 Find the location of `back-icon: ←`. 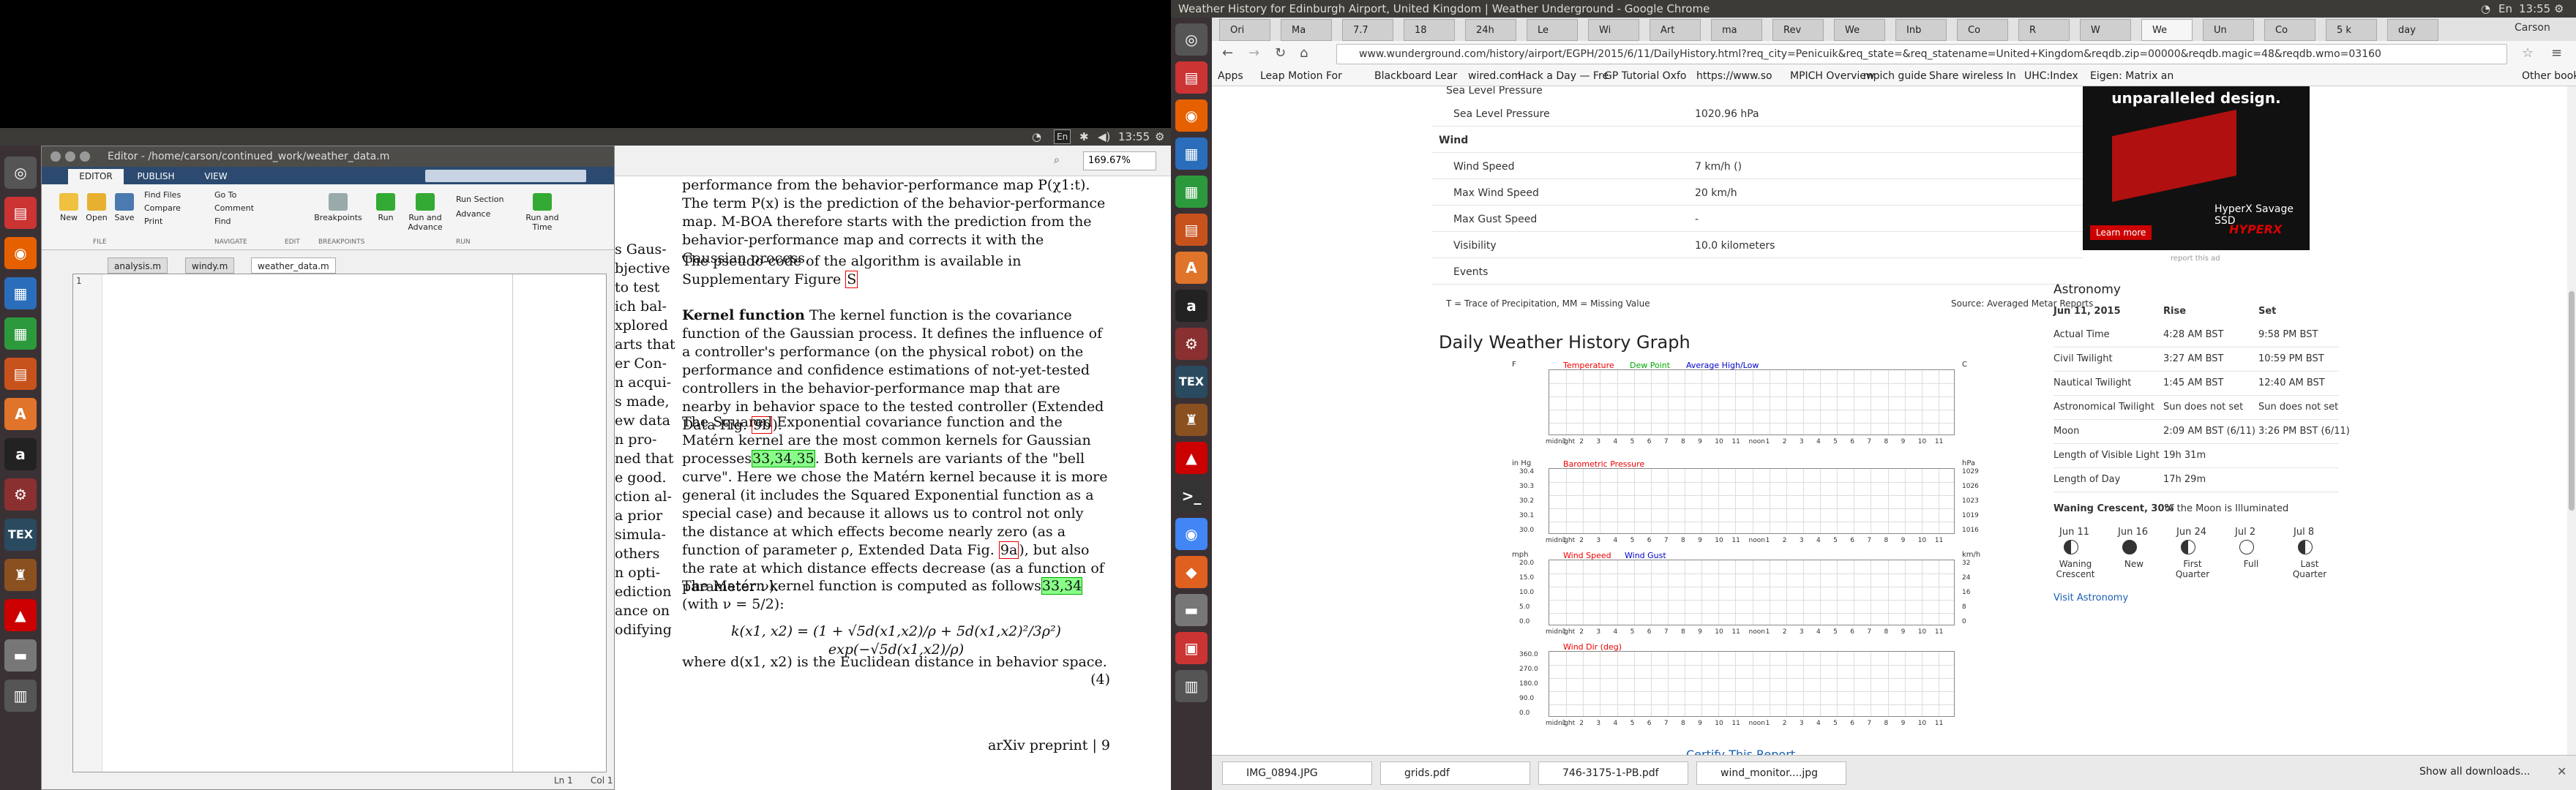

back-icon: ← is located at coordinates (1227, 53).